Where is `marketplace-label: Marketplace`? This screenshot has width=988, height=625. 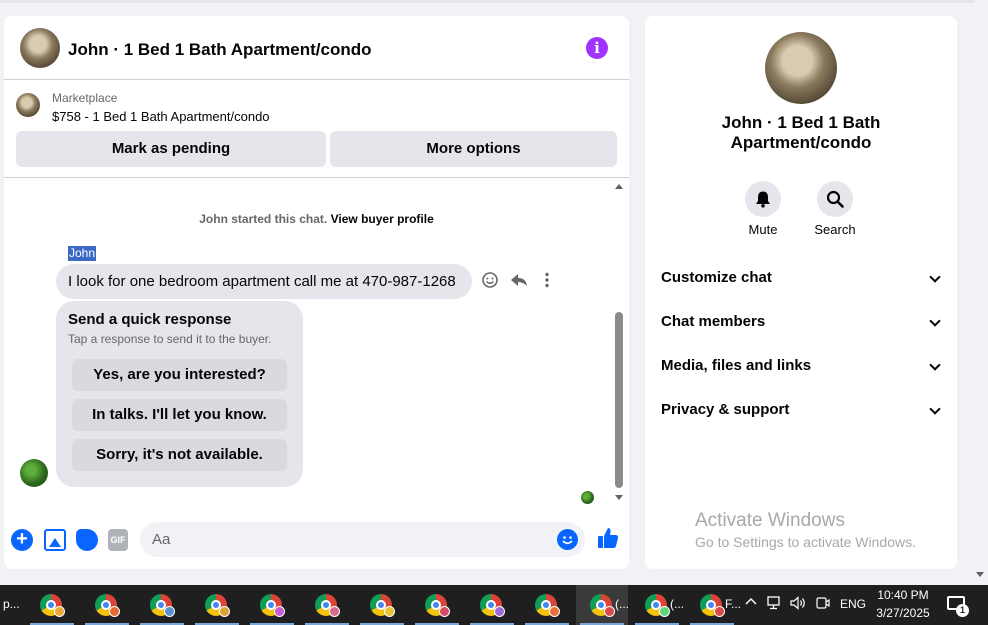 marketplace-label: Marketplace is located at coordinates (85, 98).